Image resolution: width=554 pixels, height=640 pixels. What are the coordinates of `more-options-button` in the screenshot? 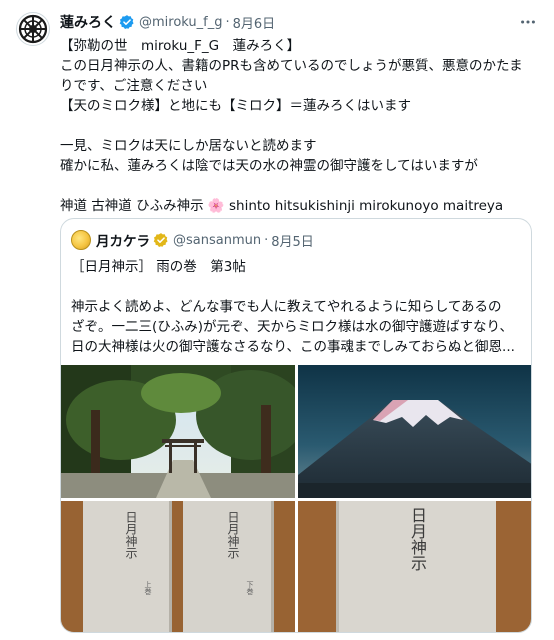 It's located at (528, 22).